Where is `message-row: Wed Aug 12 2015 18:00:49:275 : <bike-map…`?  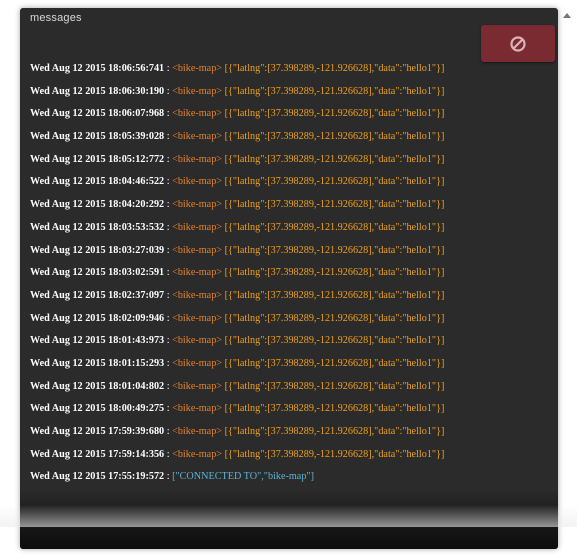
message-row: Wed Aug 12 2015 18:00:49:275 : <bike-map… is located at coordinates (260, 409).